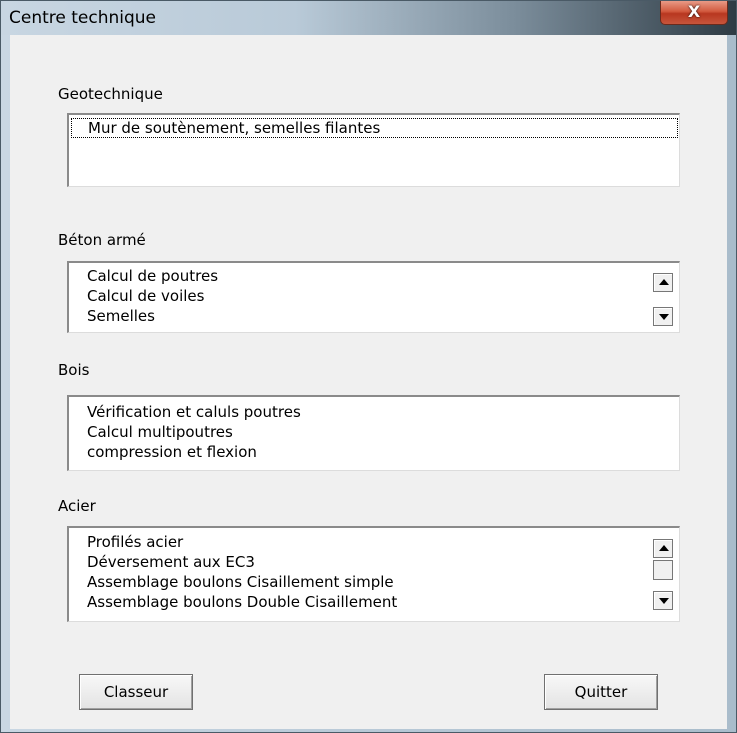 This screenshot has width=737, height=733. Describe the element at coordinates (77, 506) in the screenshot. I see `acier-label: Acier` at that location.